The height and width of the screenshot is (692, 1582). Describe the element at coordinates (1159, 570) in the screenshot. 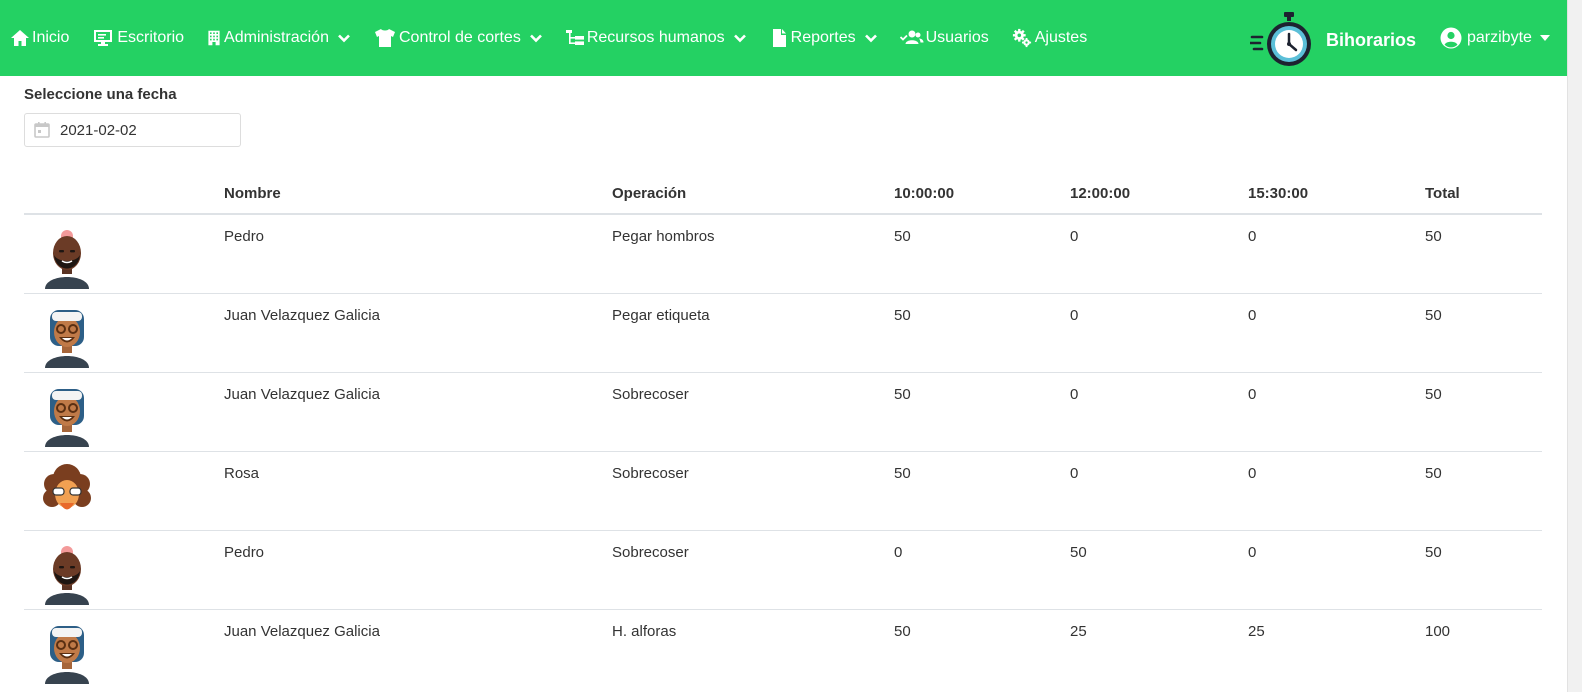

I see `hour2-cell: 50` at that location.